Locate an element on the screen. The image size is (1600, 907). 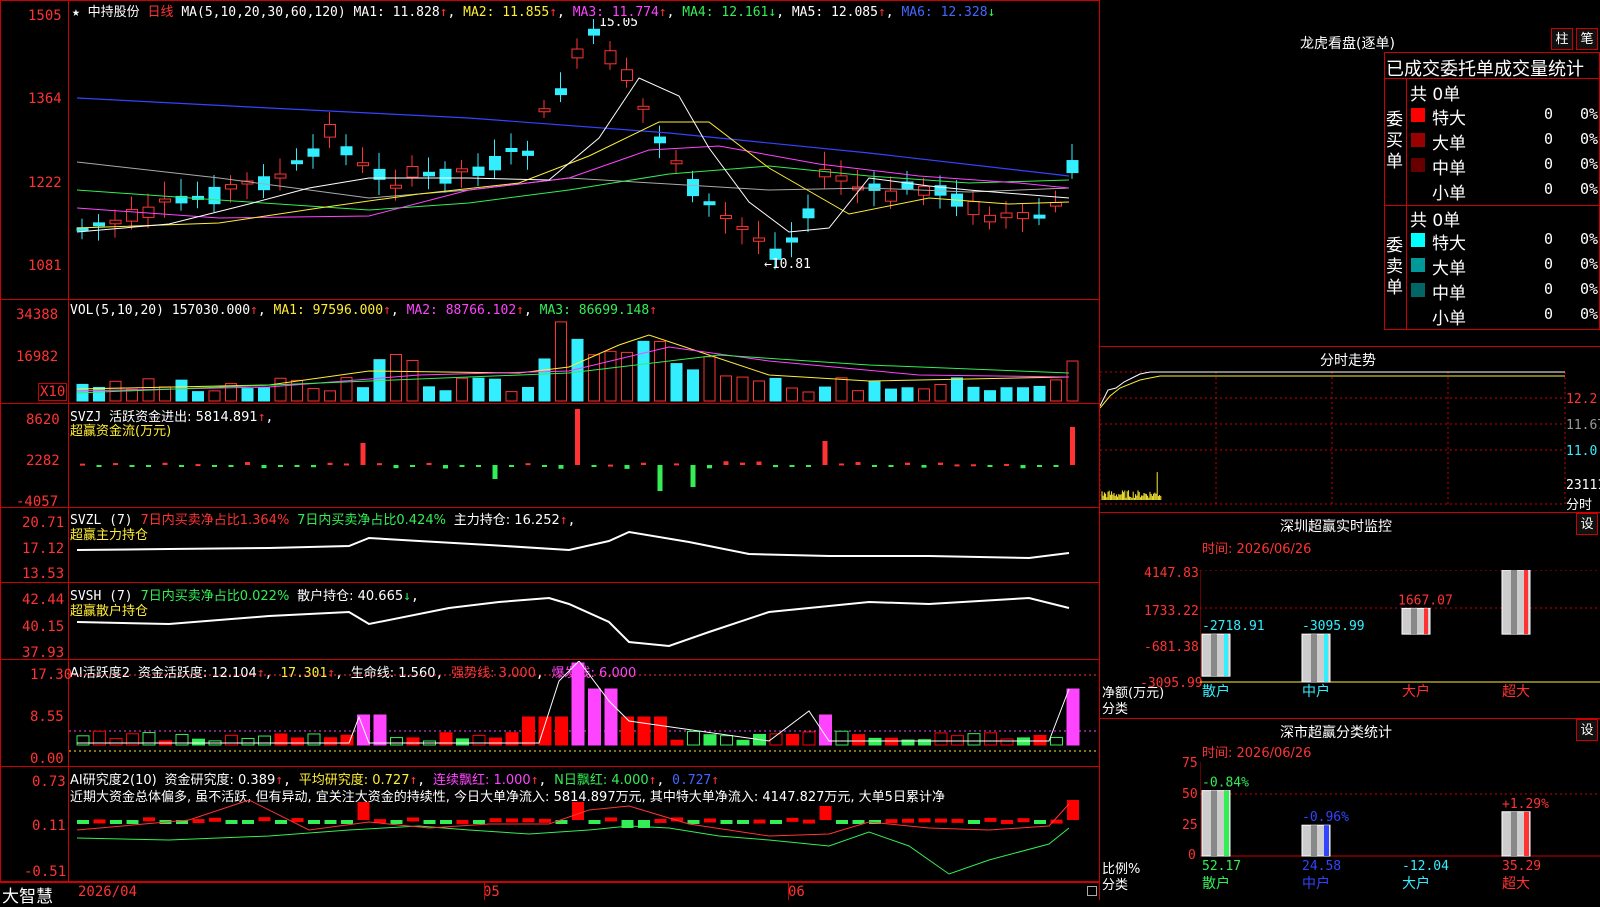
svzl-tick: 17.12 is located at coordinates (43, 549).